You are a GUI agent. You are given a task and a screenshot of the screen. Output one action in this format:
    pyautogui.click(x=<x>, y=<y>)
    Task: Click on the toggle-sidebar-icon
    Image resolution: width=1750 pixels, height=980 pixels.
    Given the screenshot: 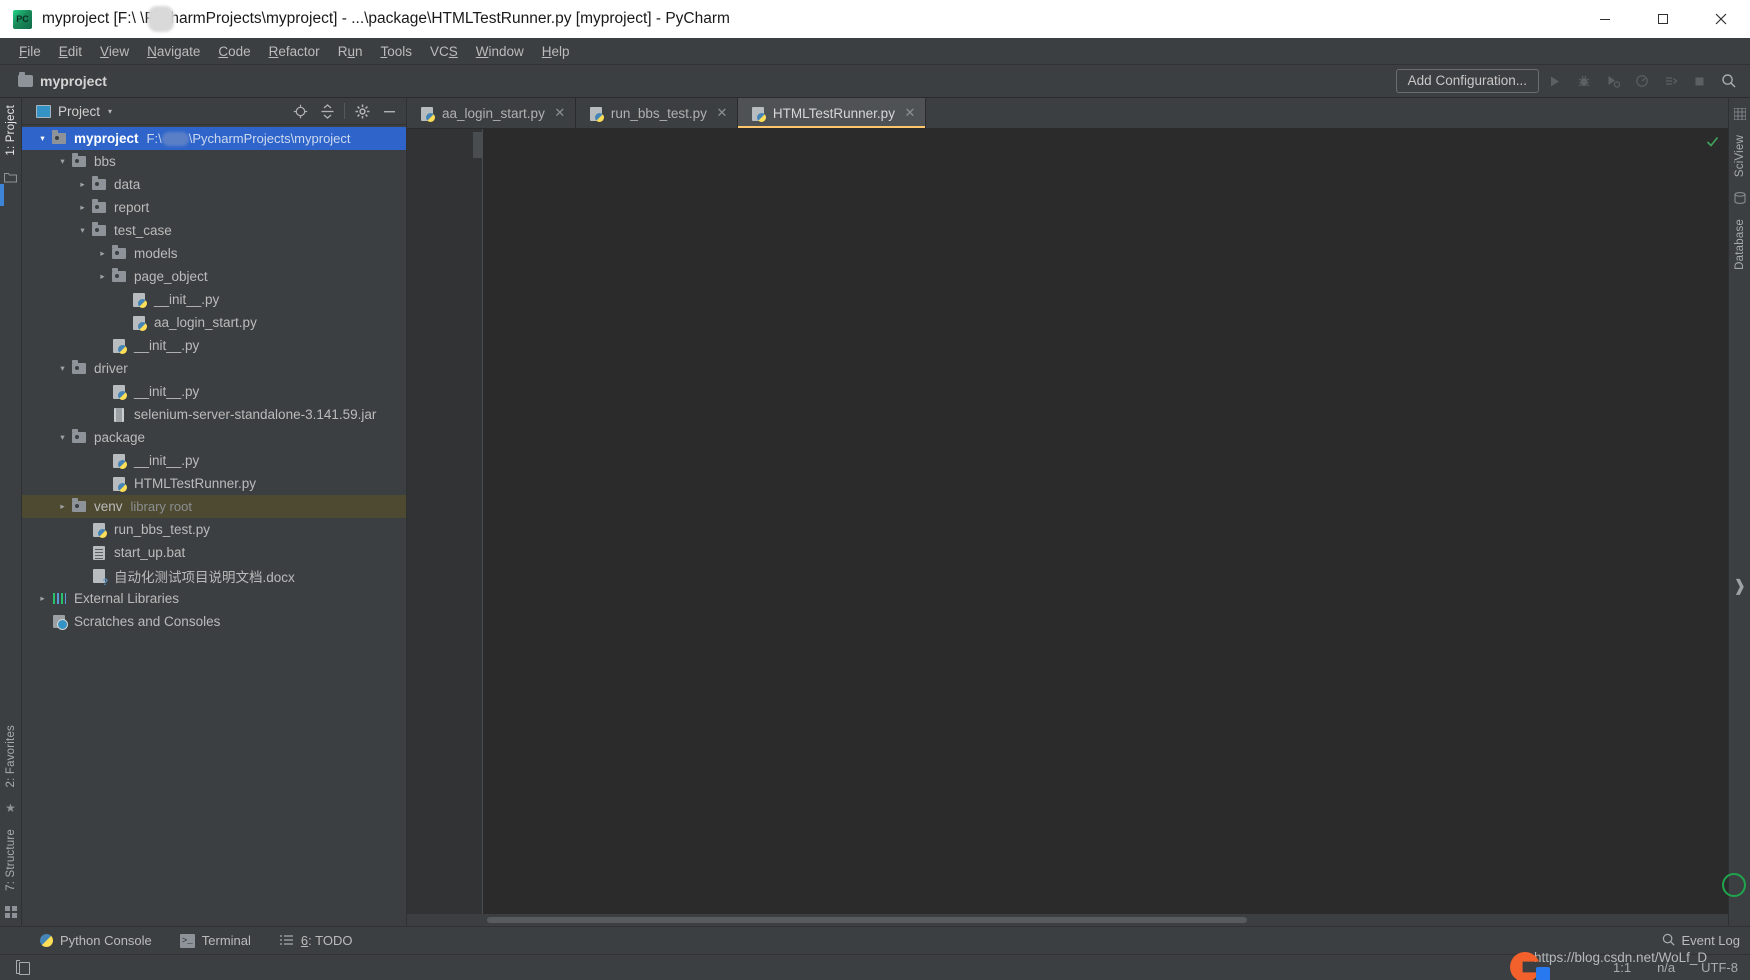 What is the action you would take?
    pyautogui.click(x=24, y=967)
    